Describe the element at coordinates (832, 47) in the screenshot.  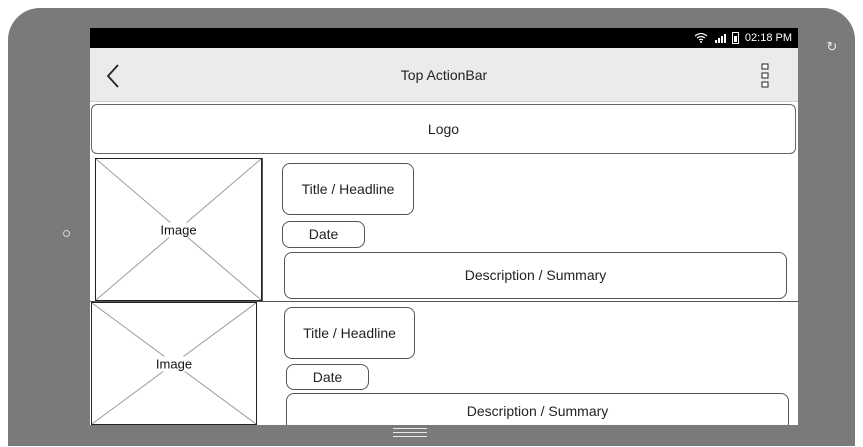
I see `rotate-icon: ↻` at that location.